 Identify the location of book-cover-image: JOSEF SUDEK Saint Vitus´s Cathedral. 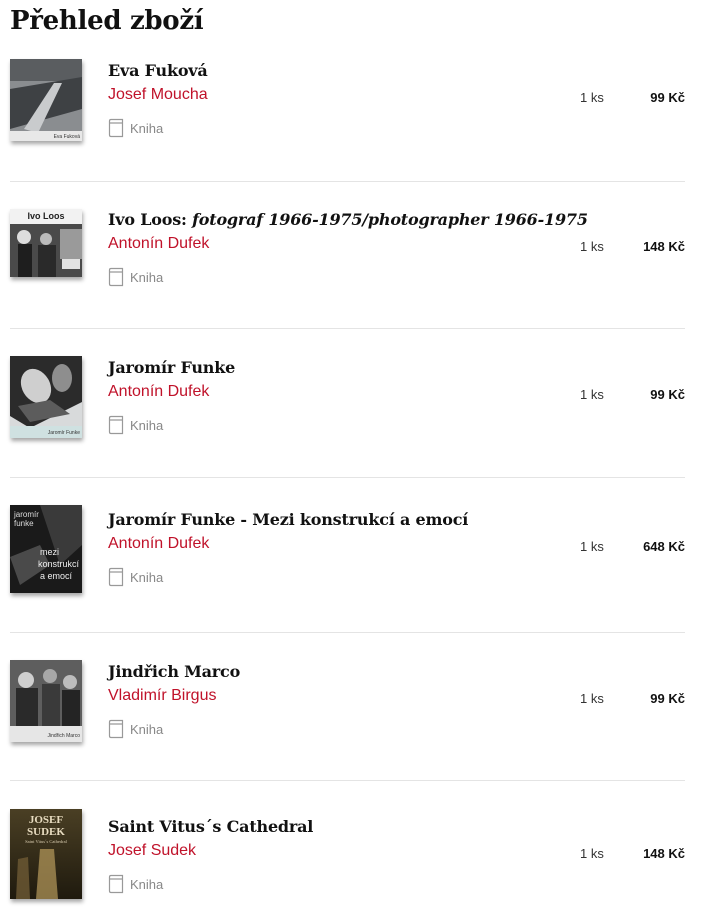
(46, 854).